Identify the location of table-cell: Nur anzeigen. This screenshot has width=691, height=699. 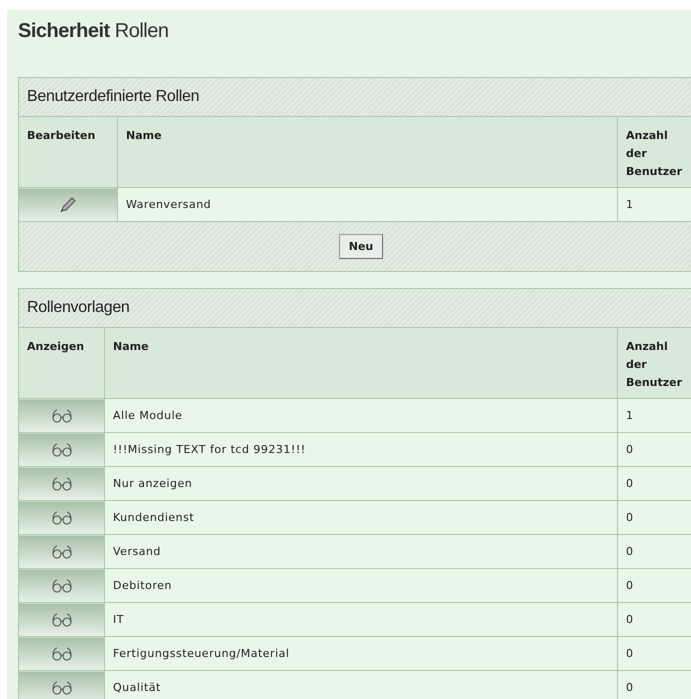
(361, 483).